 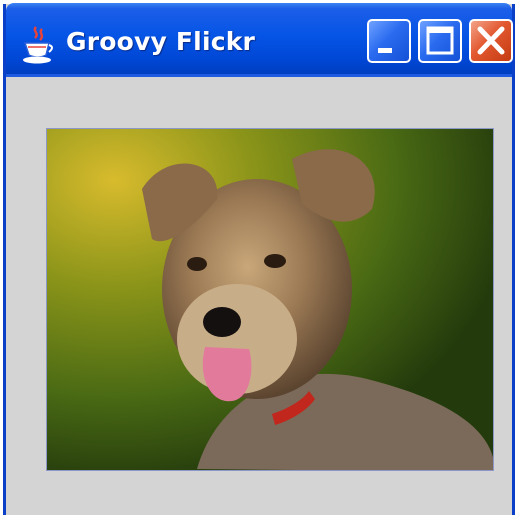 I want to click on maximize-icon, so click(x=440, y=40).